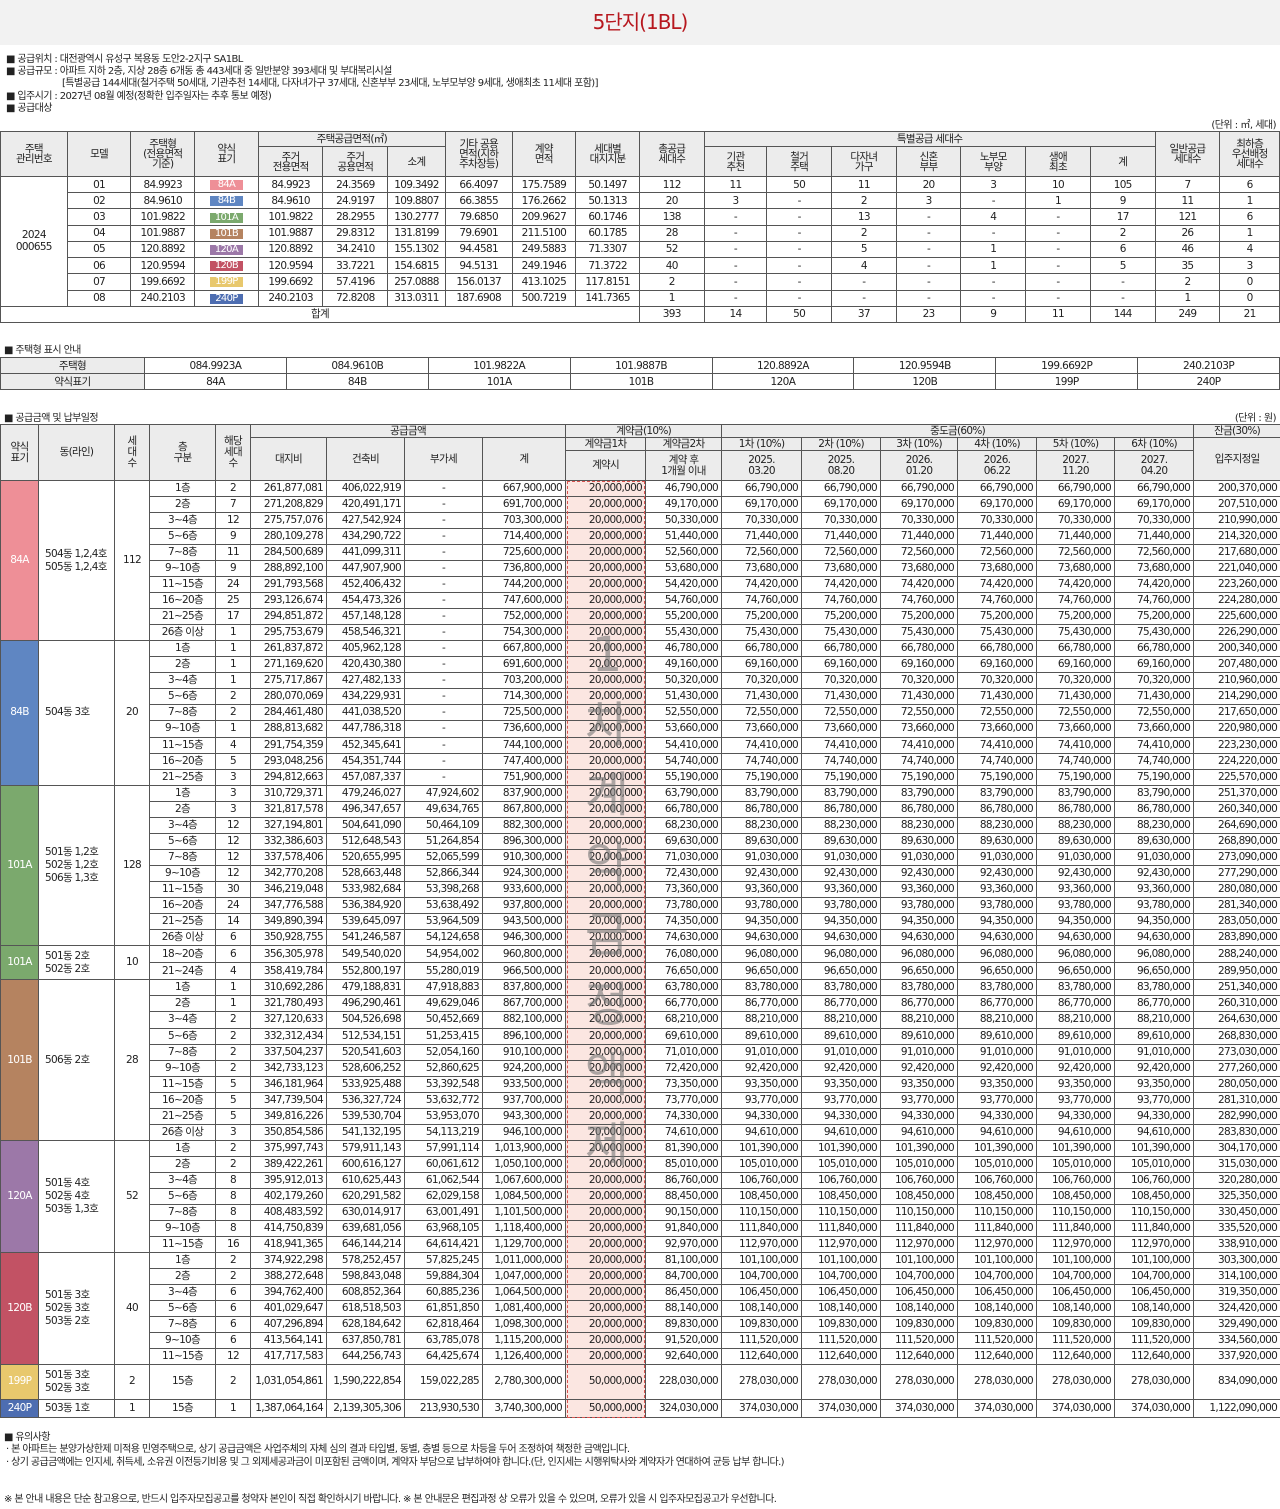  Describe the element at coordinates (1122, 249) in the screenshot. I see `supply-cell: 6` at that location.